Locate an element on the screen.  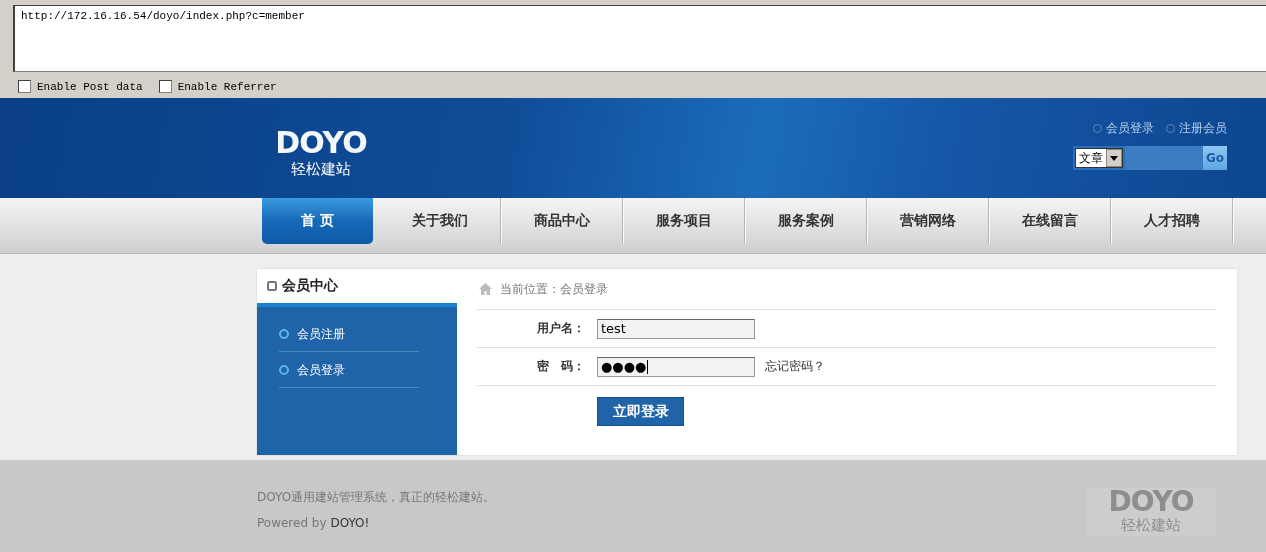
footer-text: DOYO通用建站管理系统，真正的轻松建站。 is located at coordinates (376, 497).